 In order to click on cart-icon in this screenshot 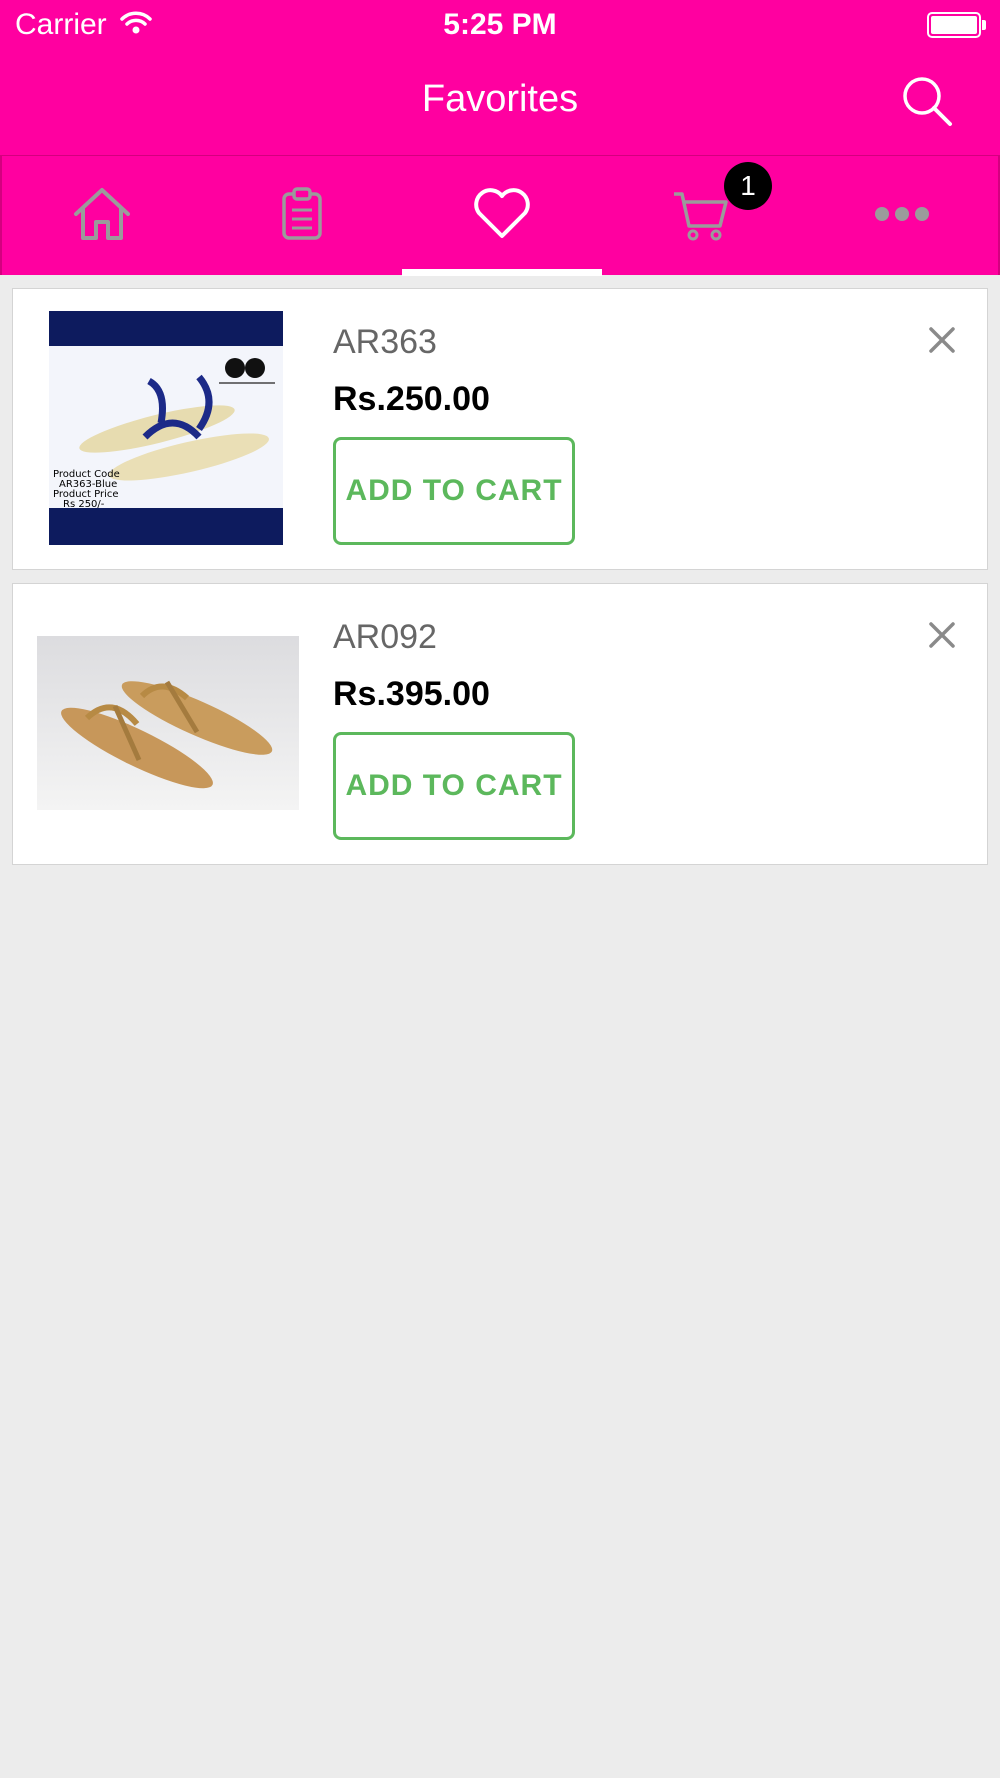, I will do `click(701, 216)`.